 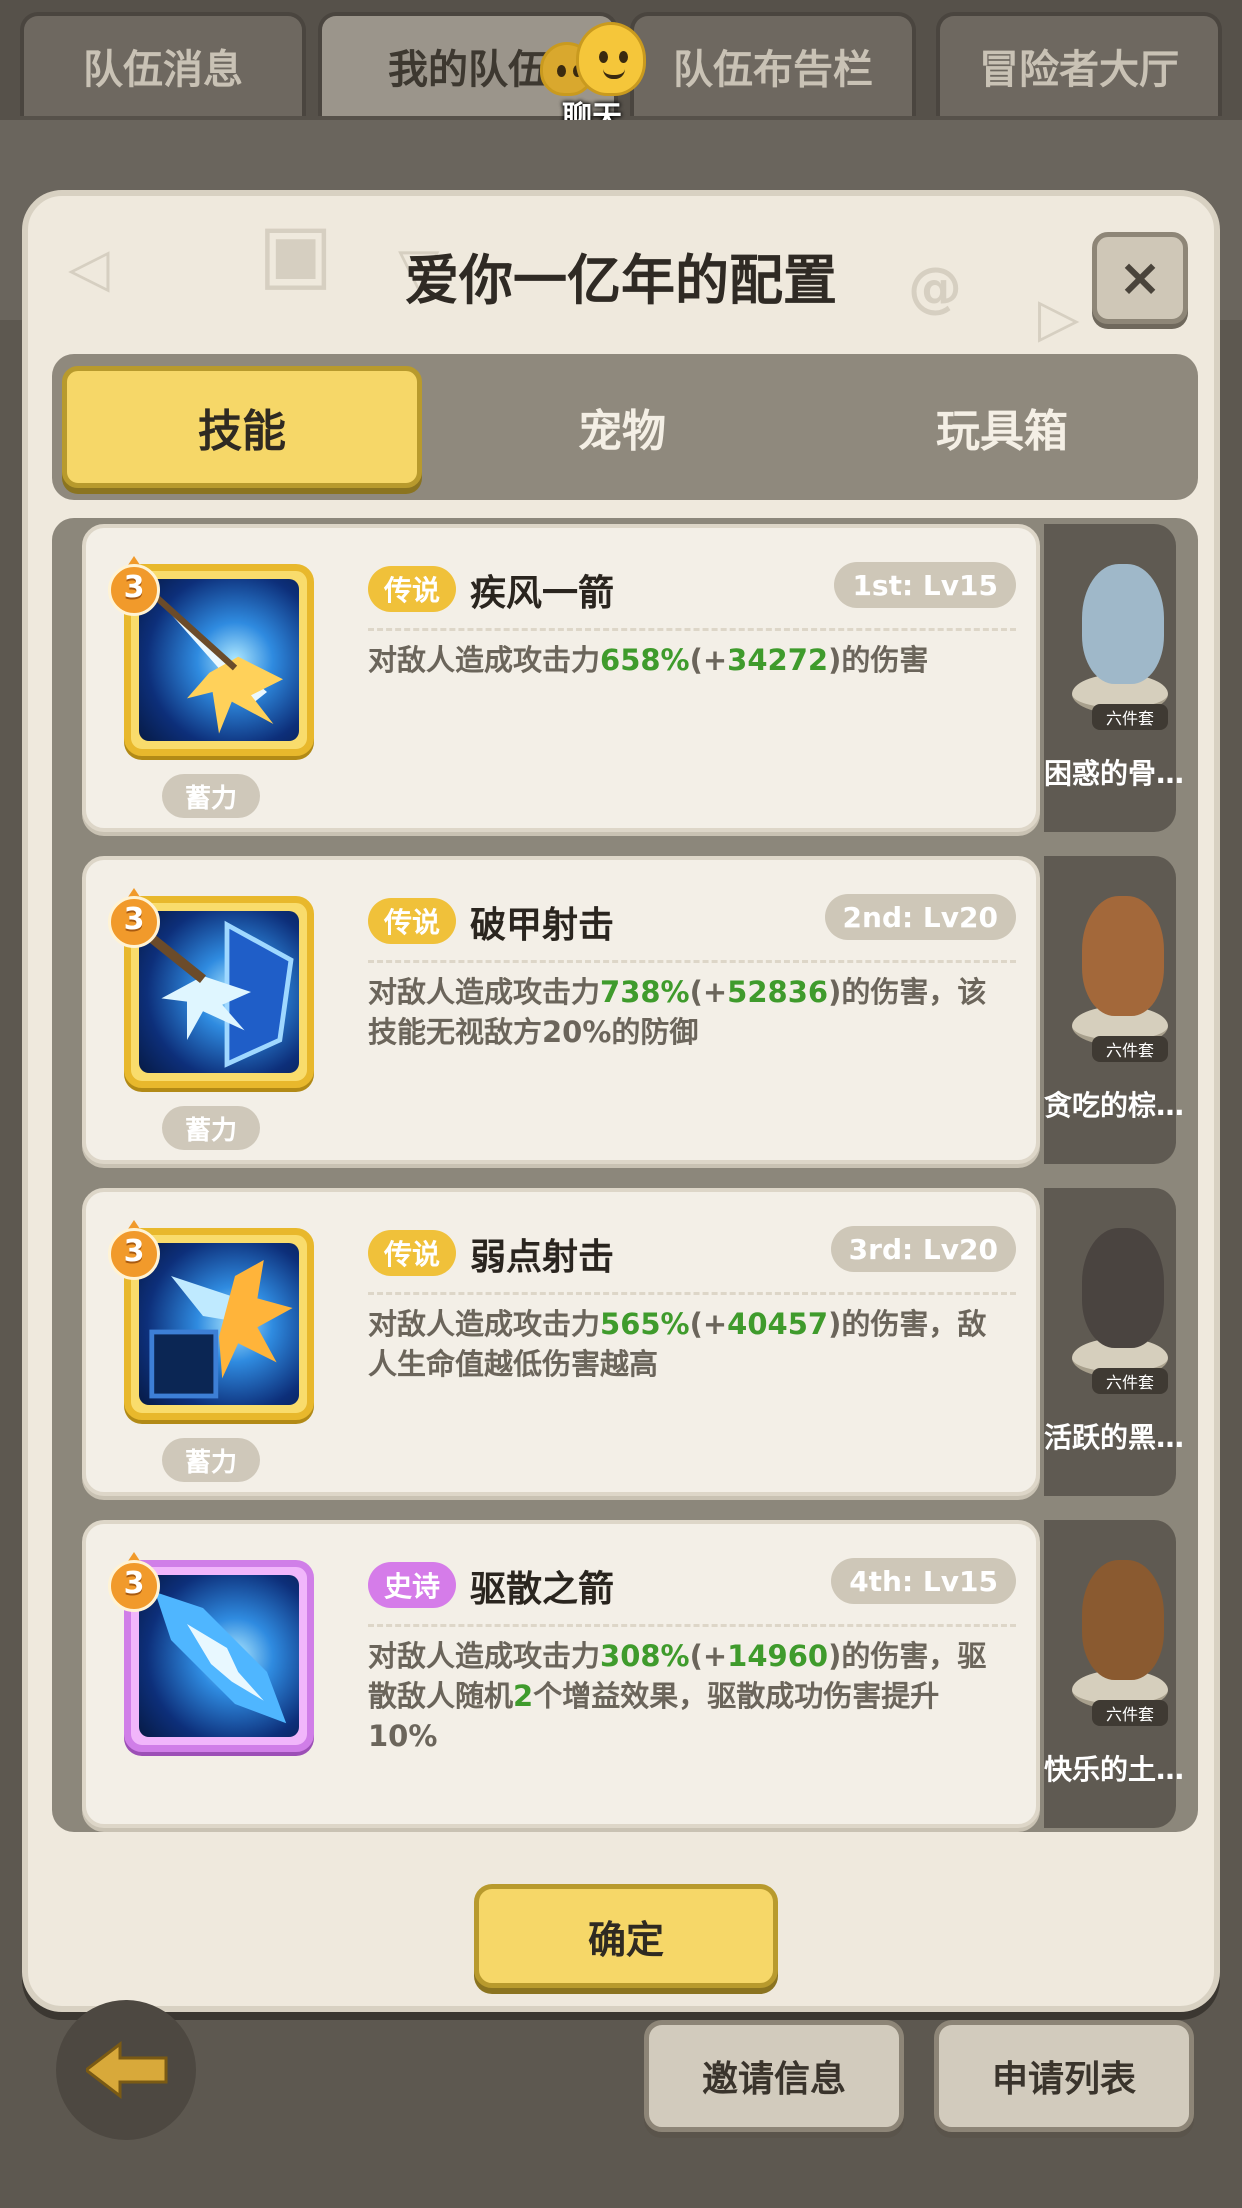 What do you see at coordinates (773, 2079) in the screenshot?
I see `invite-label: 邀请信息` at bounding box center [773, 2079].